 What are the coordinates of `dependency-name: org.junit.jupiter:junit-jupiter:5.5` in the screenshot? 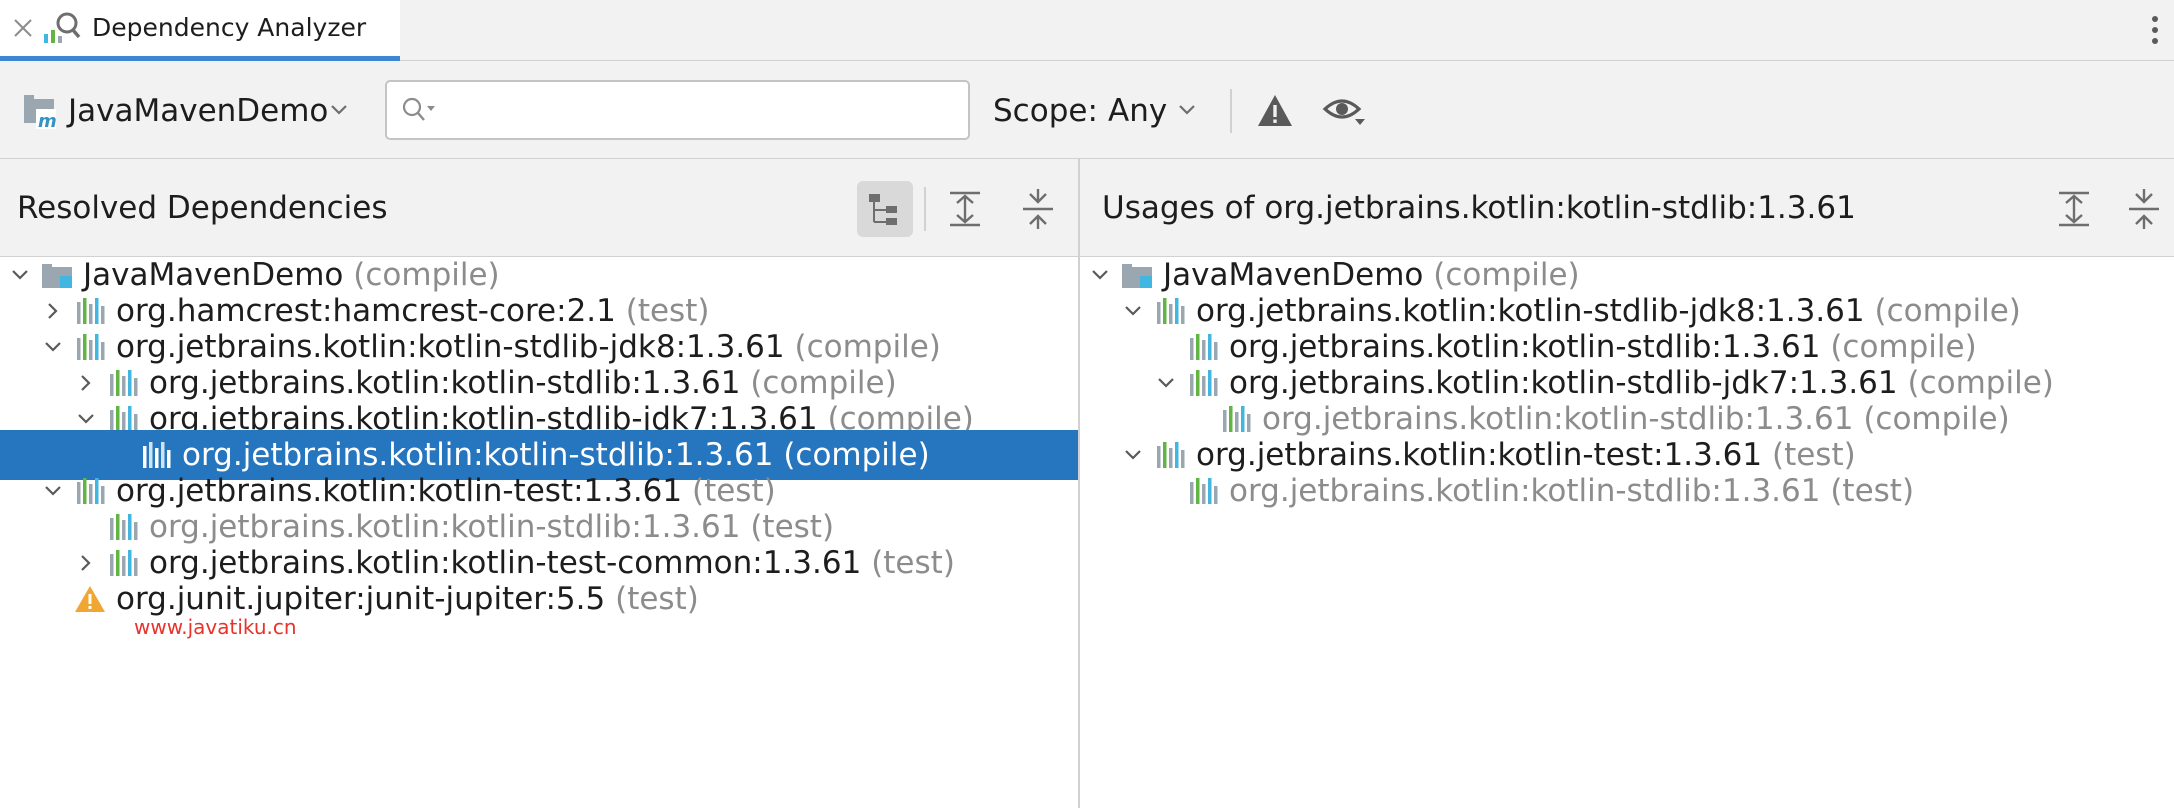 It's located at (361, 599).